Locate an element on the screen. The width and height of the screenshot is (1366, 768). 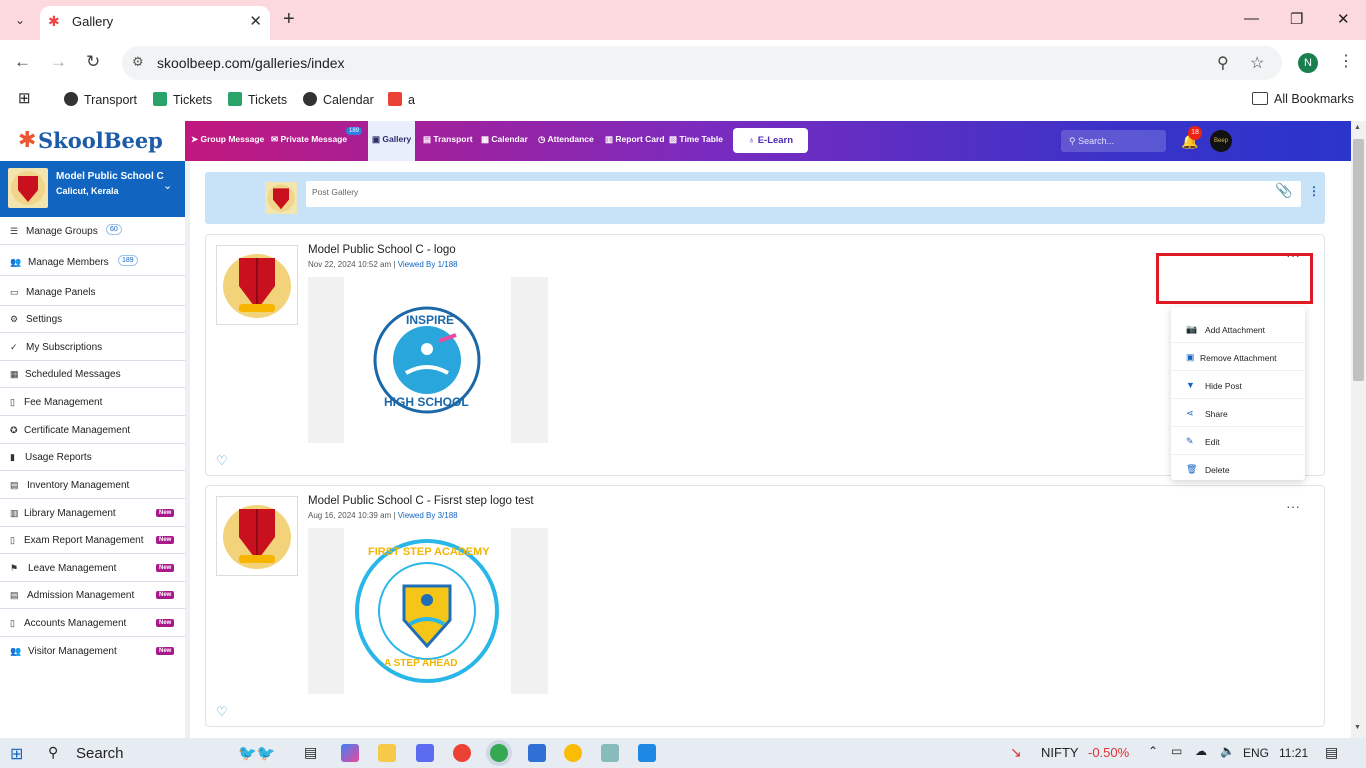
browser-menu-icon: ⋮ is located at coordinates (1346, 61).